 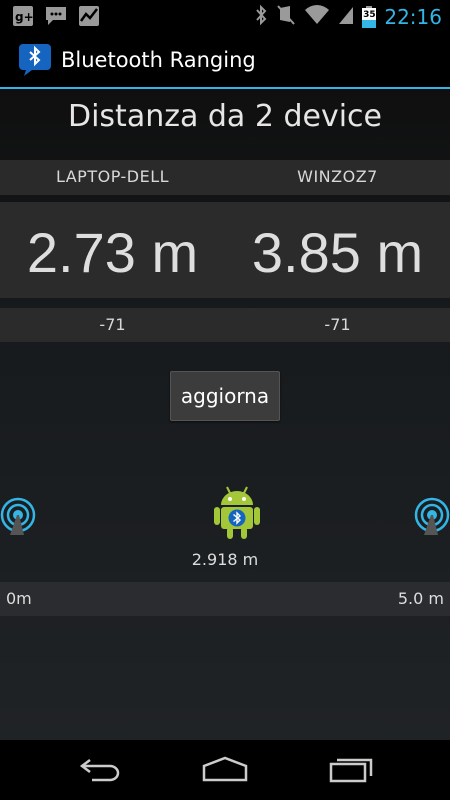 I want to click on home-icon, so click(x=225, y=771).